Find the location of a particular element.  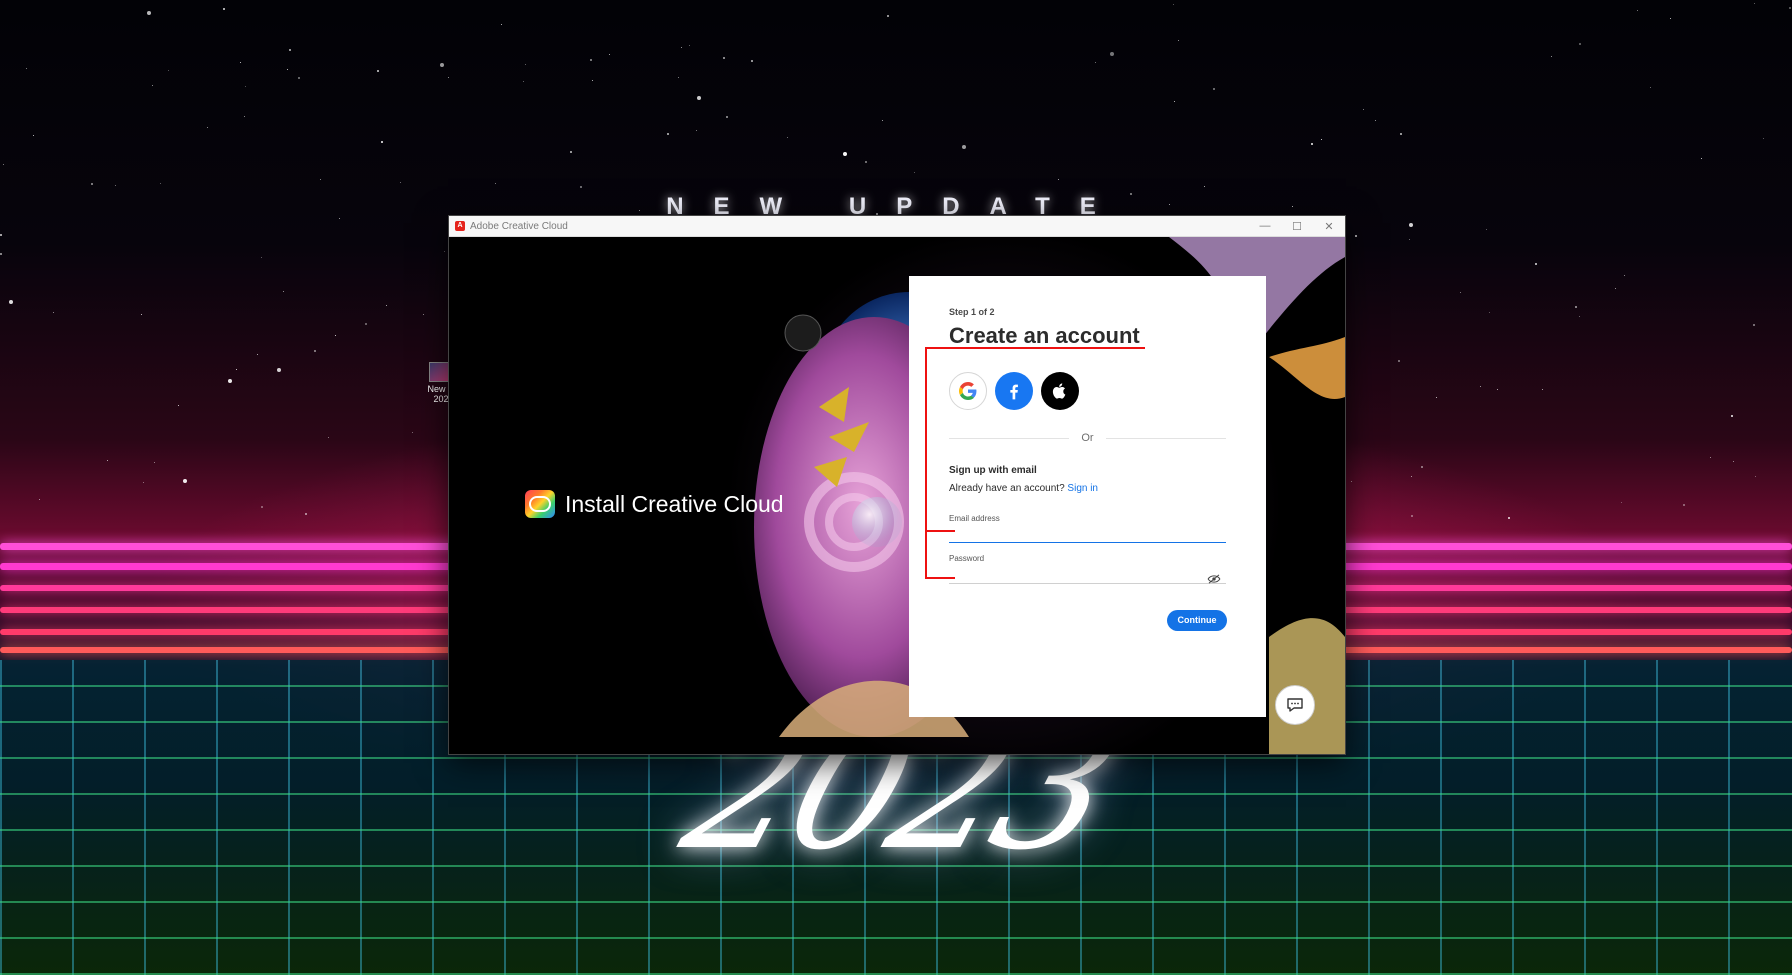

hide-password-icon is located at coordinates (1214, 579).